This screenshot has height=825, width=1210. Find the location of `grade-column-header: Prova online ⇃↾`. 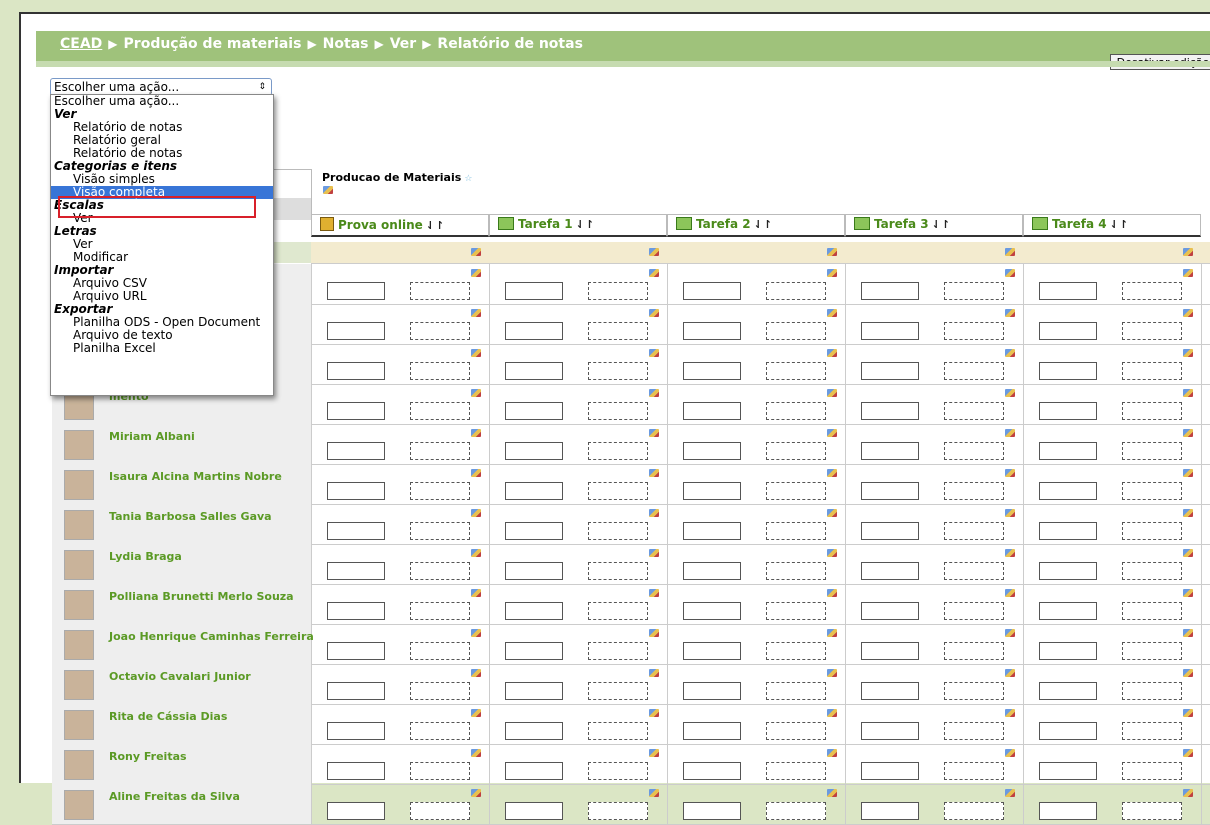

grade-column-header: Prova online ⇃↾ is located at coordinates (400, 225).